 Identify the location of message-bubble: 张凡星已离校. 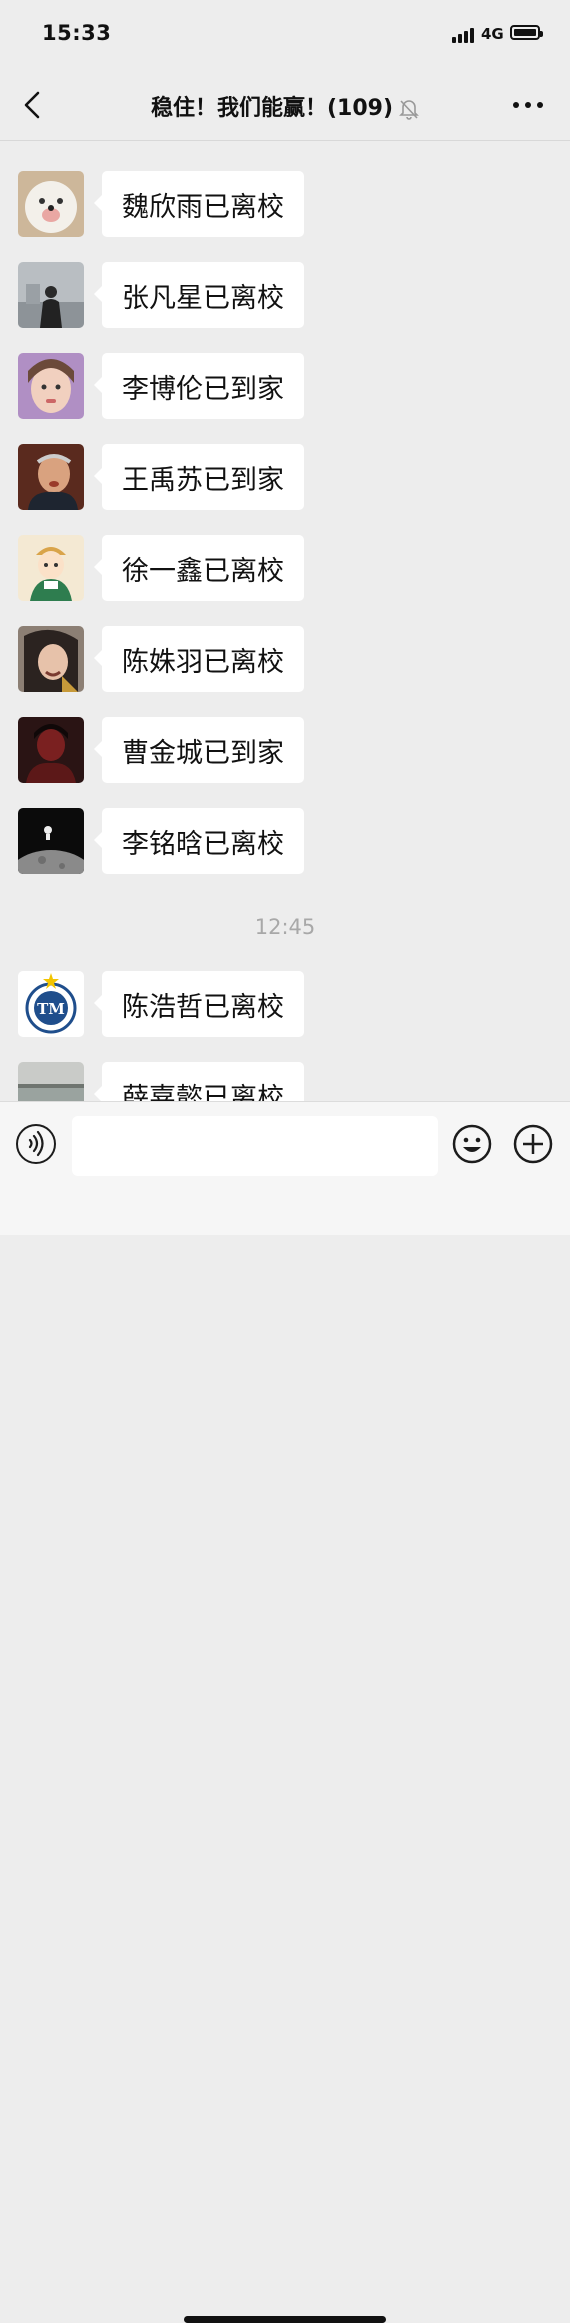
(199, 295).